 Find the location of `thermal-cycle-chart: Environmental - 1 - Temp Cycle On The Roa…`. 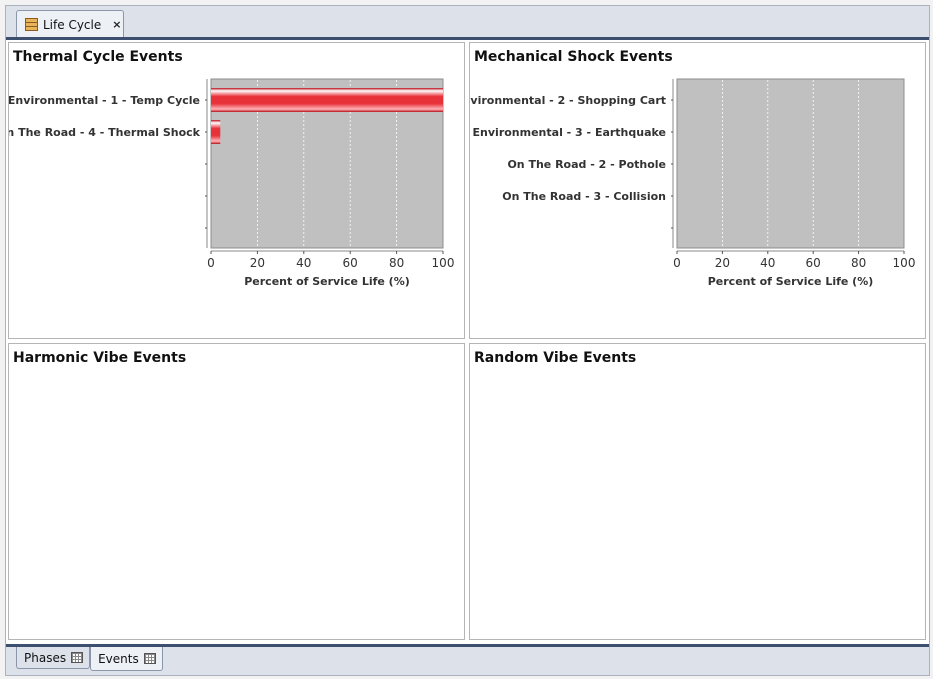

thermal-cycle-chart: Environmental - 1 - Temp Cycle On The Roa… is located at coordinates (232, 183).